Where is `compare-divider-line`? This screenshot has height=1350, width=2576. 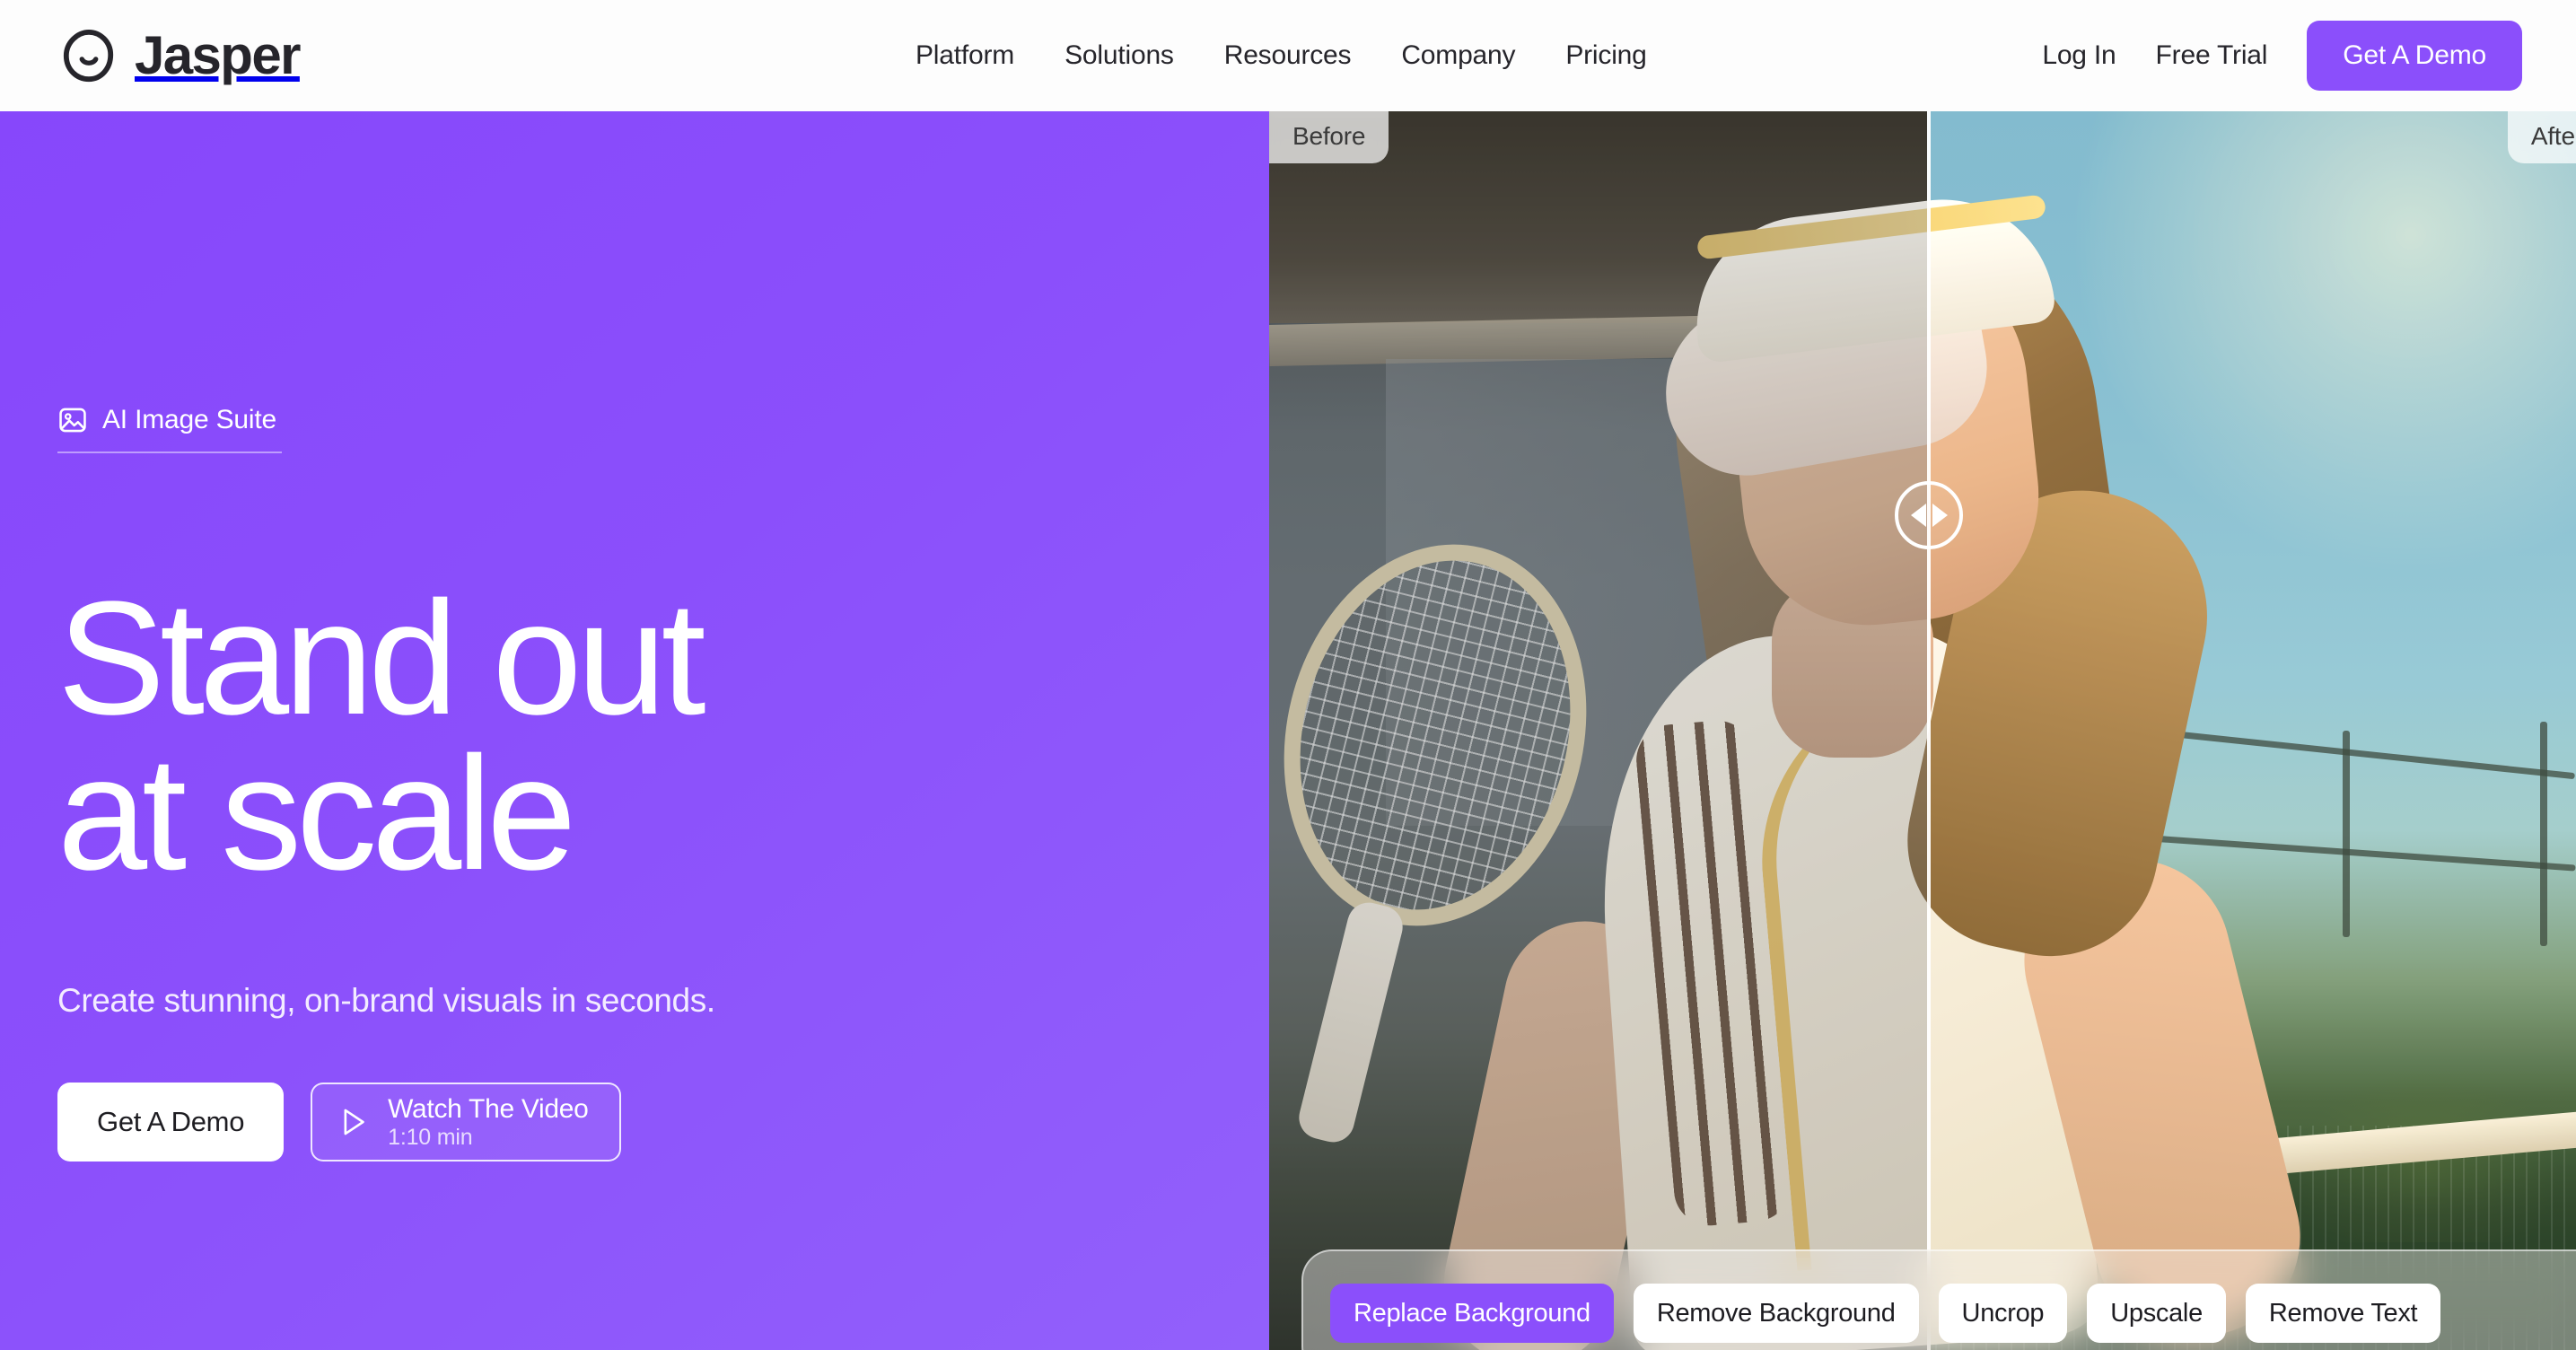 compare-divider-line is located at coordinates (1929, 730).